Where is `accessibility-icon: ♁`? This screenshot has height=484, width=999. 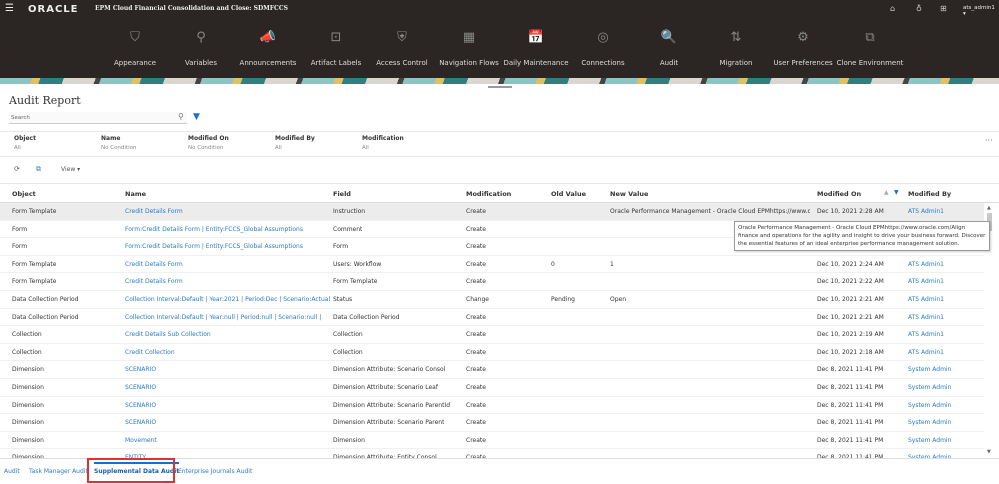
accessibility-icon: ♁ is located at coordinates (919, 8).